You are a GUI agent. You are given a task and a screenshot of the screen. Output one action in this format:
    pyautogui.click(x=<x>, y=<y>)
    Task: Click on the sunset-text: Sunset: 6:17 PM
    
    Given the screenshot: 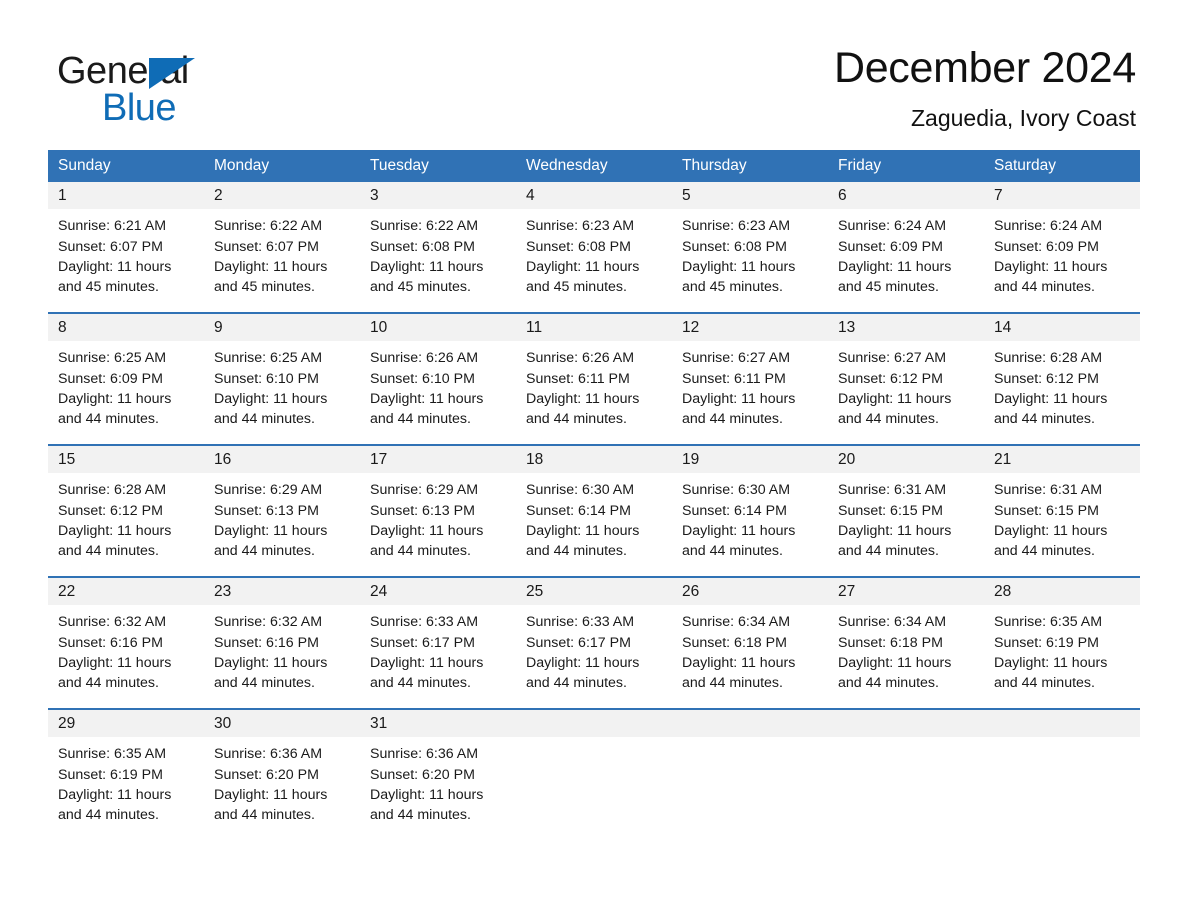 What is the action you would take?
    pyautogui.click(x=578, y=642)
    